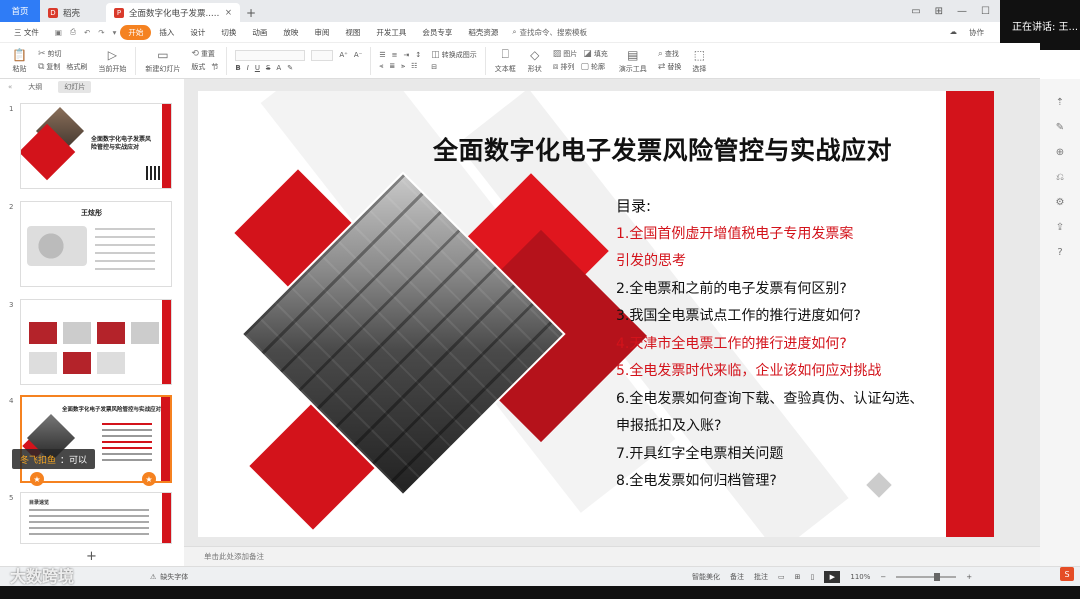 This screenshot has width=1080, height=599. I want to click on collapse-panel-icon: «, so click(10, 87).